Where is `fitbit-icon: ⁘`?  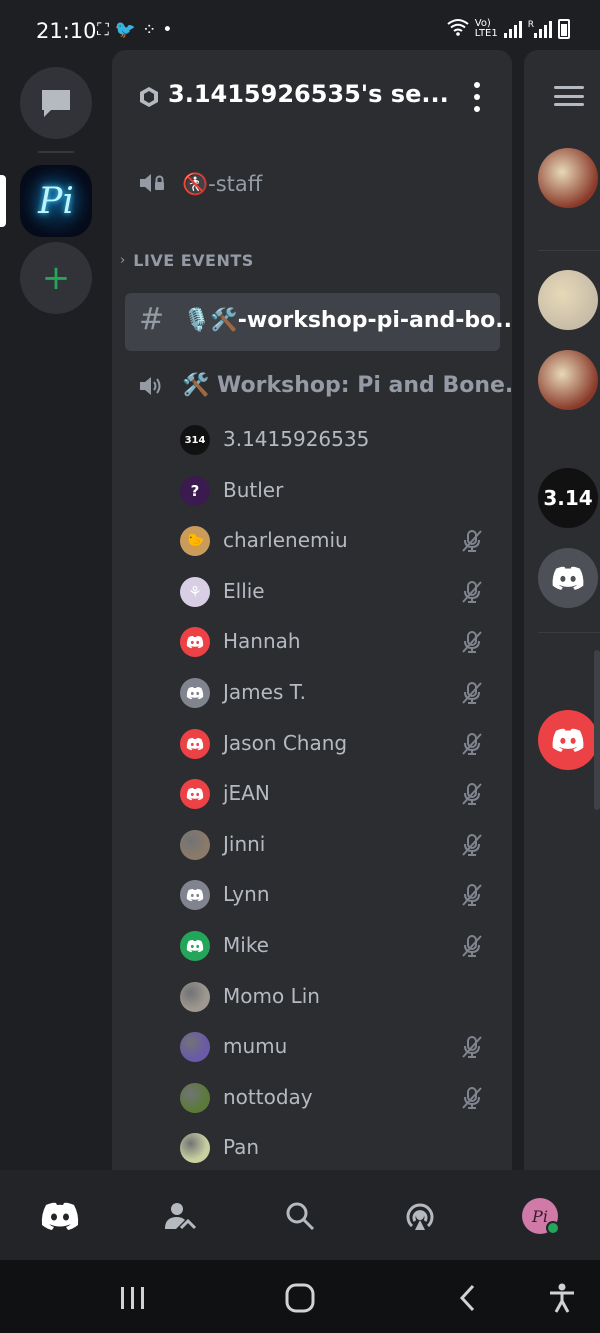
fitbit-icon: ⁘ is located at coordinates (152, 30).